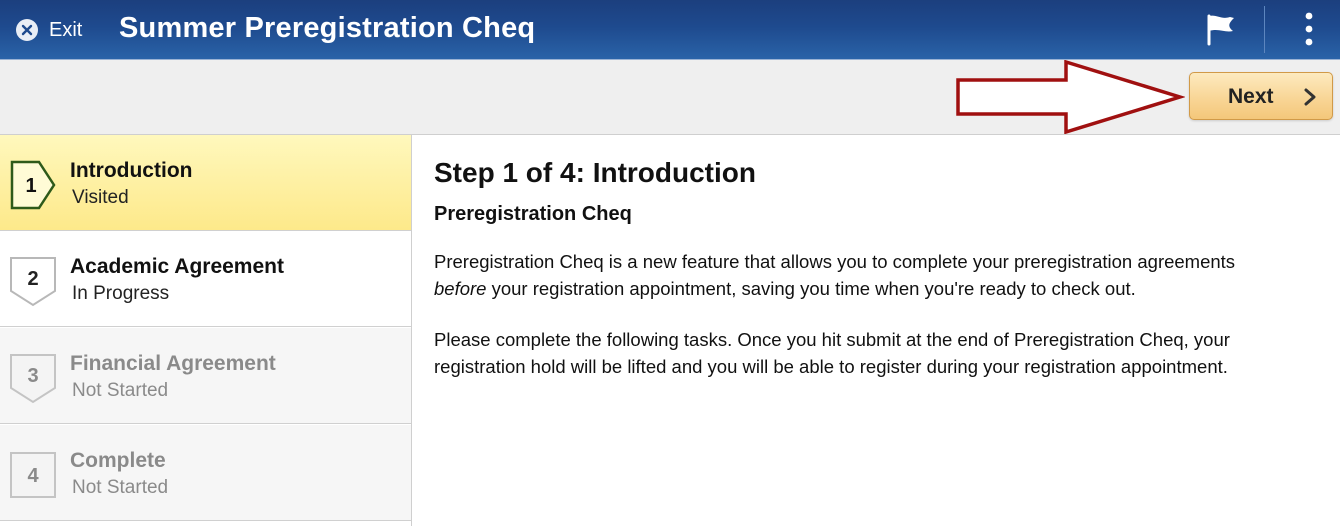 This screenshot has width=1340, height=526. I want to click on step-item-introduction: 1 Introduction Visited, so click(205, 183).